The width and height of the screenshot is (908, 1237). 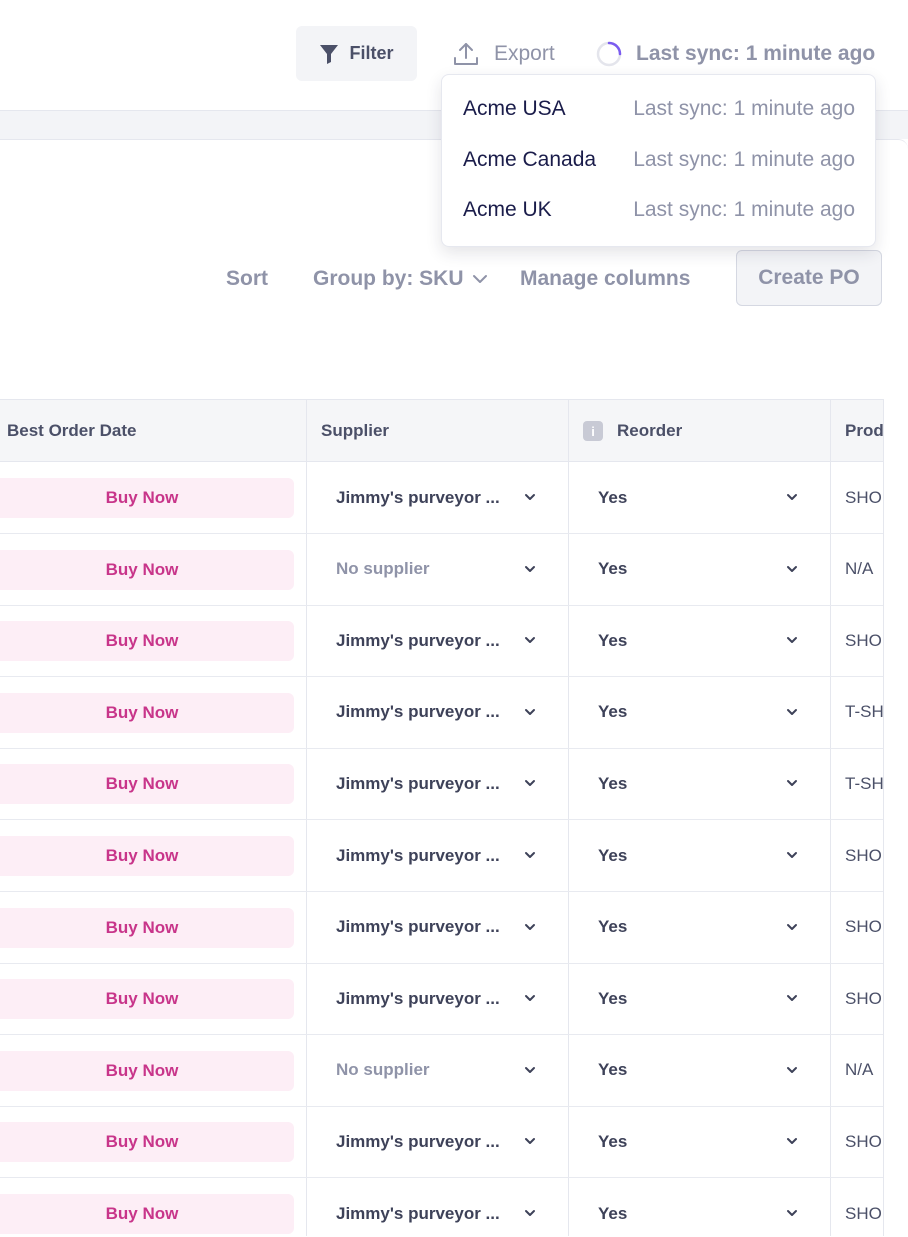 I want to click on sort-button: Sort, so click(x=247, y=279).